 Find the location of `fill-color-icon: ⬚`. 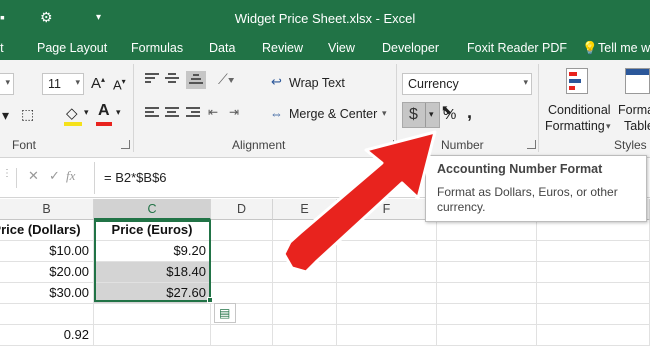

fill-color-icon: ⬚ is located at coordinates (27, 114).